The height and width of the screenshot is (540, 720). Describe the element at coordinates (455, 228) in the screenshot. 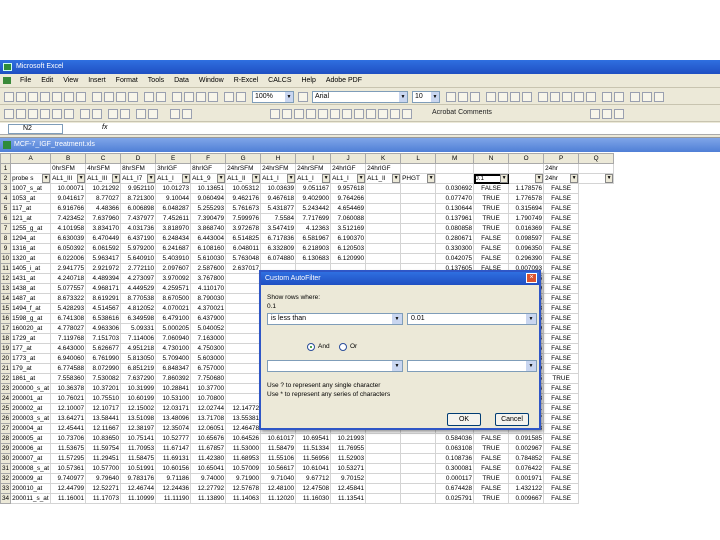

I see `pvalue-cell: 0.080858` at that location.